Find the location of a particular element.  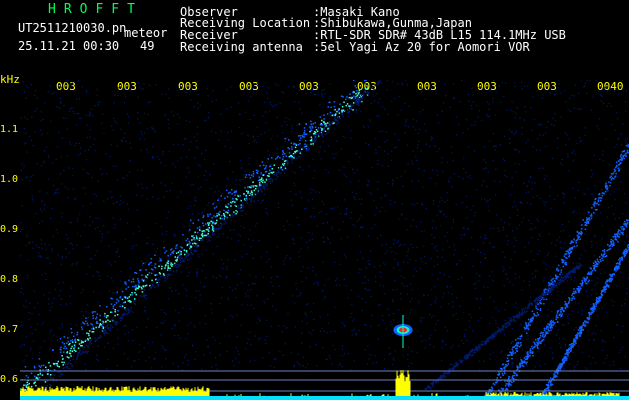

y-tick-0.8: 0.8 is located at coordinates (9, 279).